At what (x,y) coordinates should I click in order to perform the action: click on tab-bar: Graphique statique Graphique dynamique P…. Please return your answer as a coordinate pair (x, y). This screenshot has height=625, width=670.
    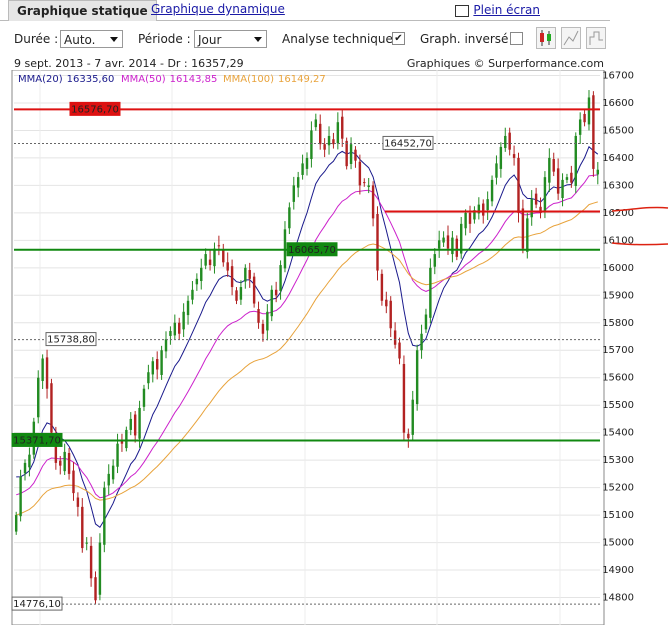
    Looking at the image, I should click on (305, 10).